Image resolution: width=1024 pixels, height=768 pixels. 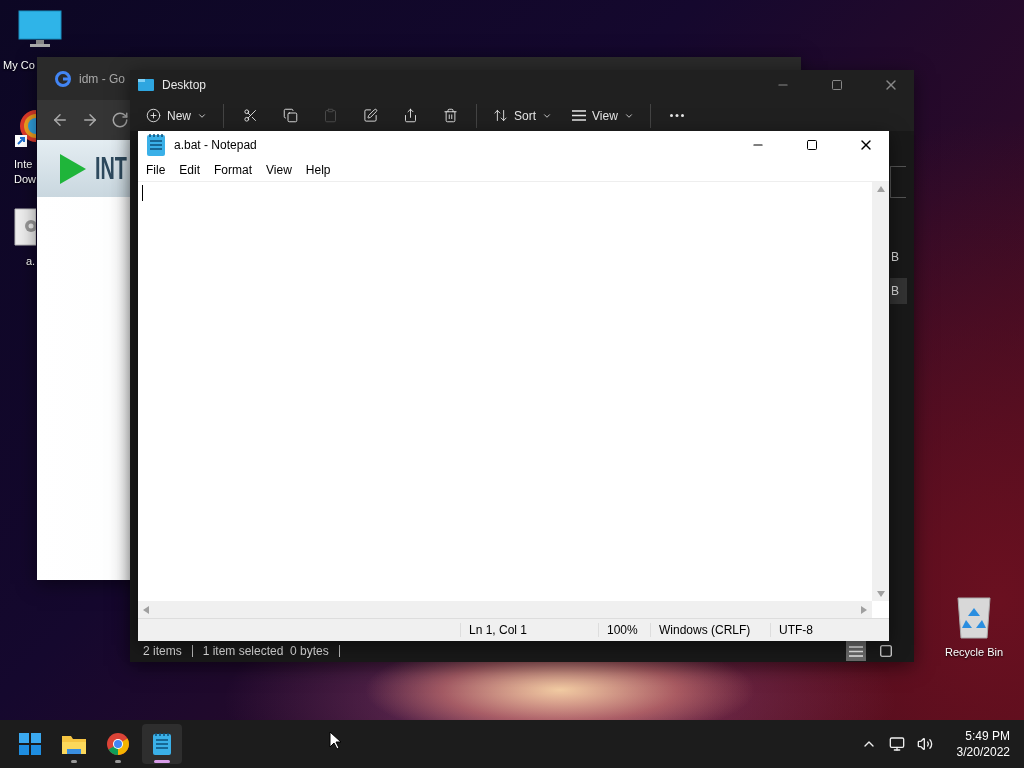 What do you see at coordinates (215, 145) in the screenshot?
I see `window-title: a.bat - Notepad` at bounding box center [215, 145].